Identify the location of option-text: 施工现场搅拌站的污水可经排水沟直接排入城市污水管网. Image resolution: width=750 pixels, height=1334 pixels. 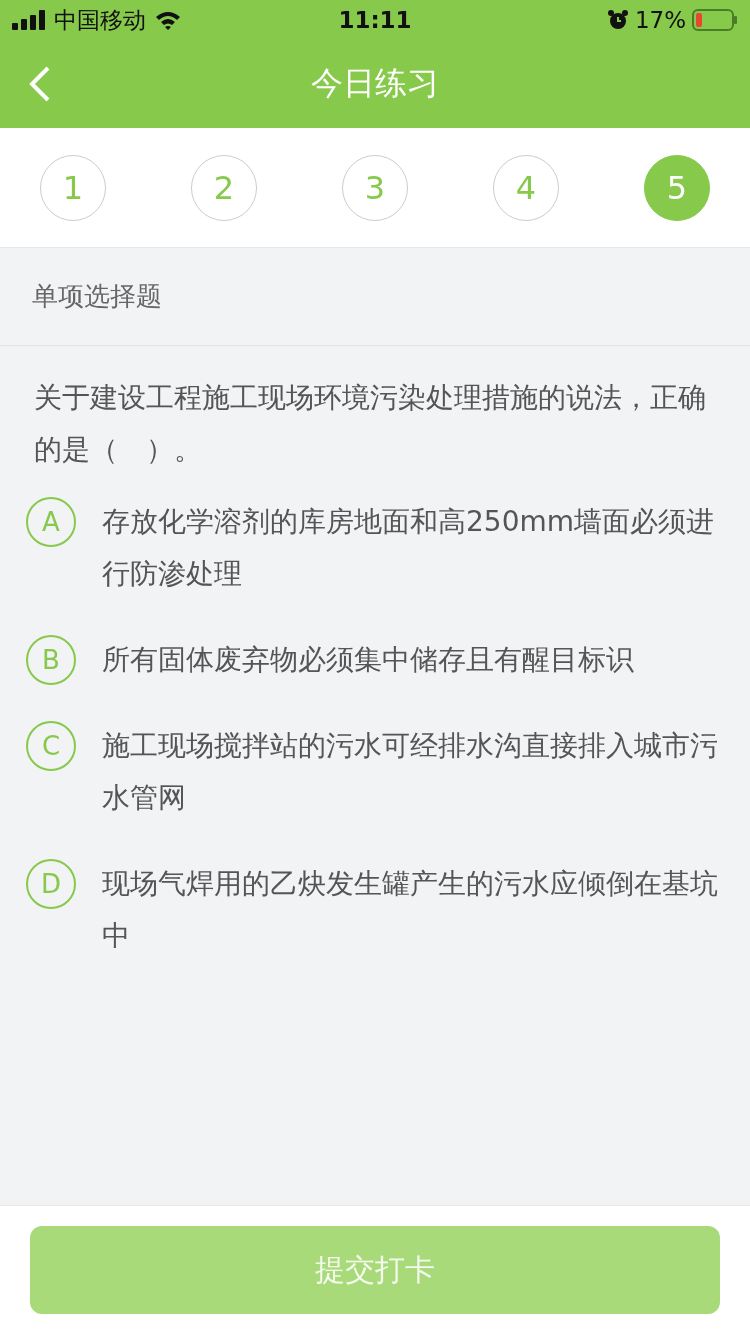
(414, 772).